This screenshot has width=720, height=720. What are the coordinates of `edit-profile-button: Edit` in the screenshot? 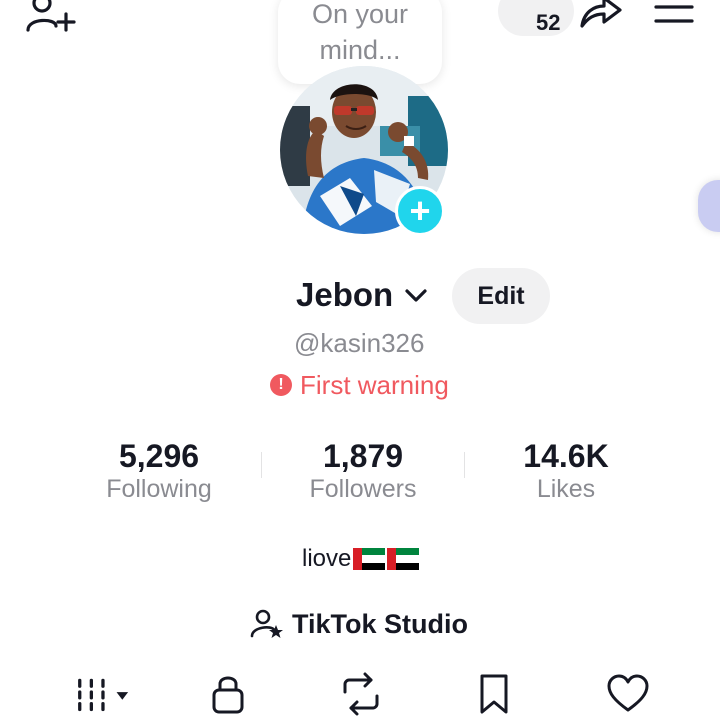 It's located at (501, 296).